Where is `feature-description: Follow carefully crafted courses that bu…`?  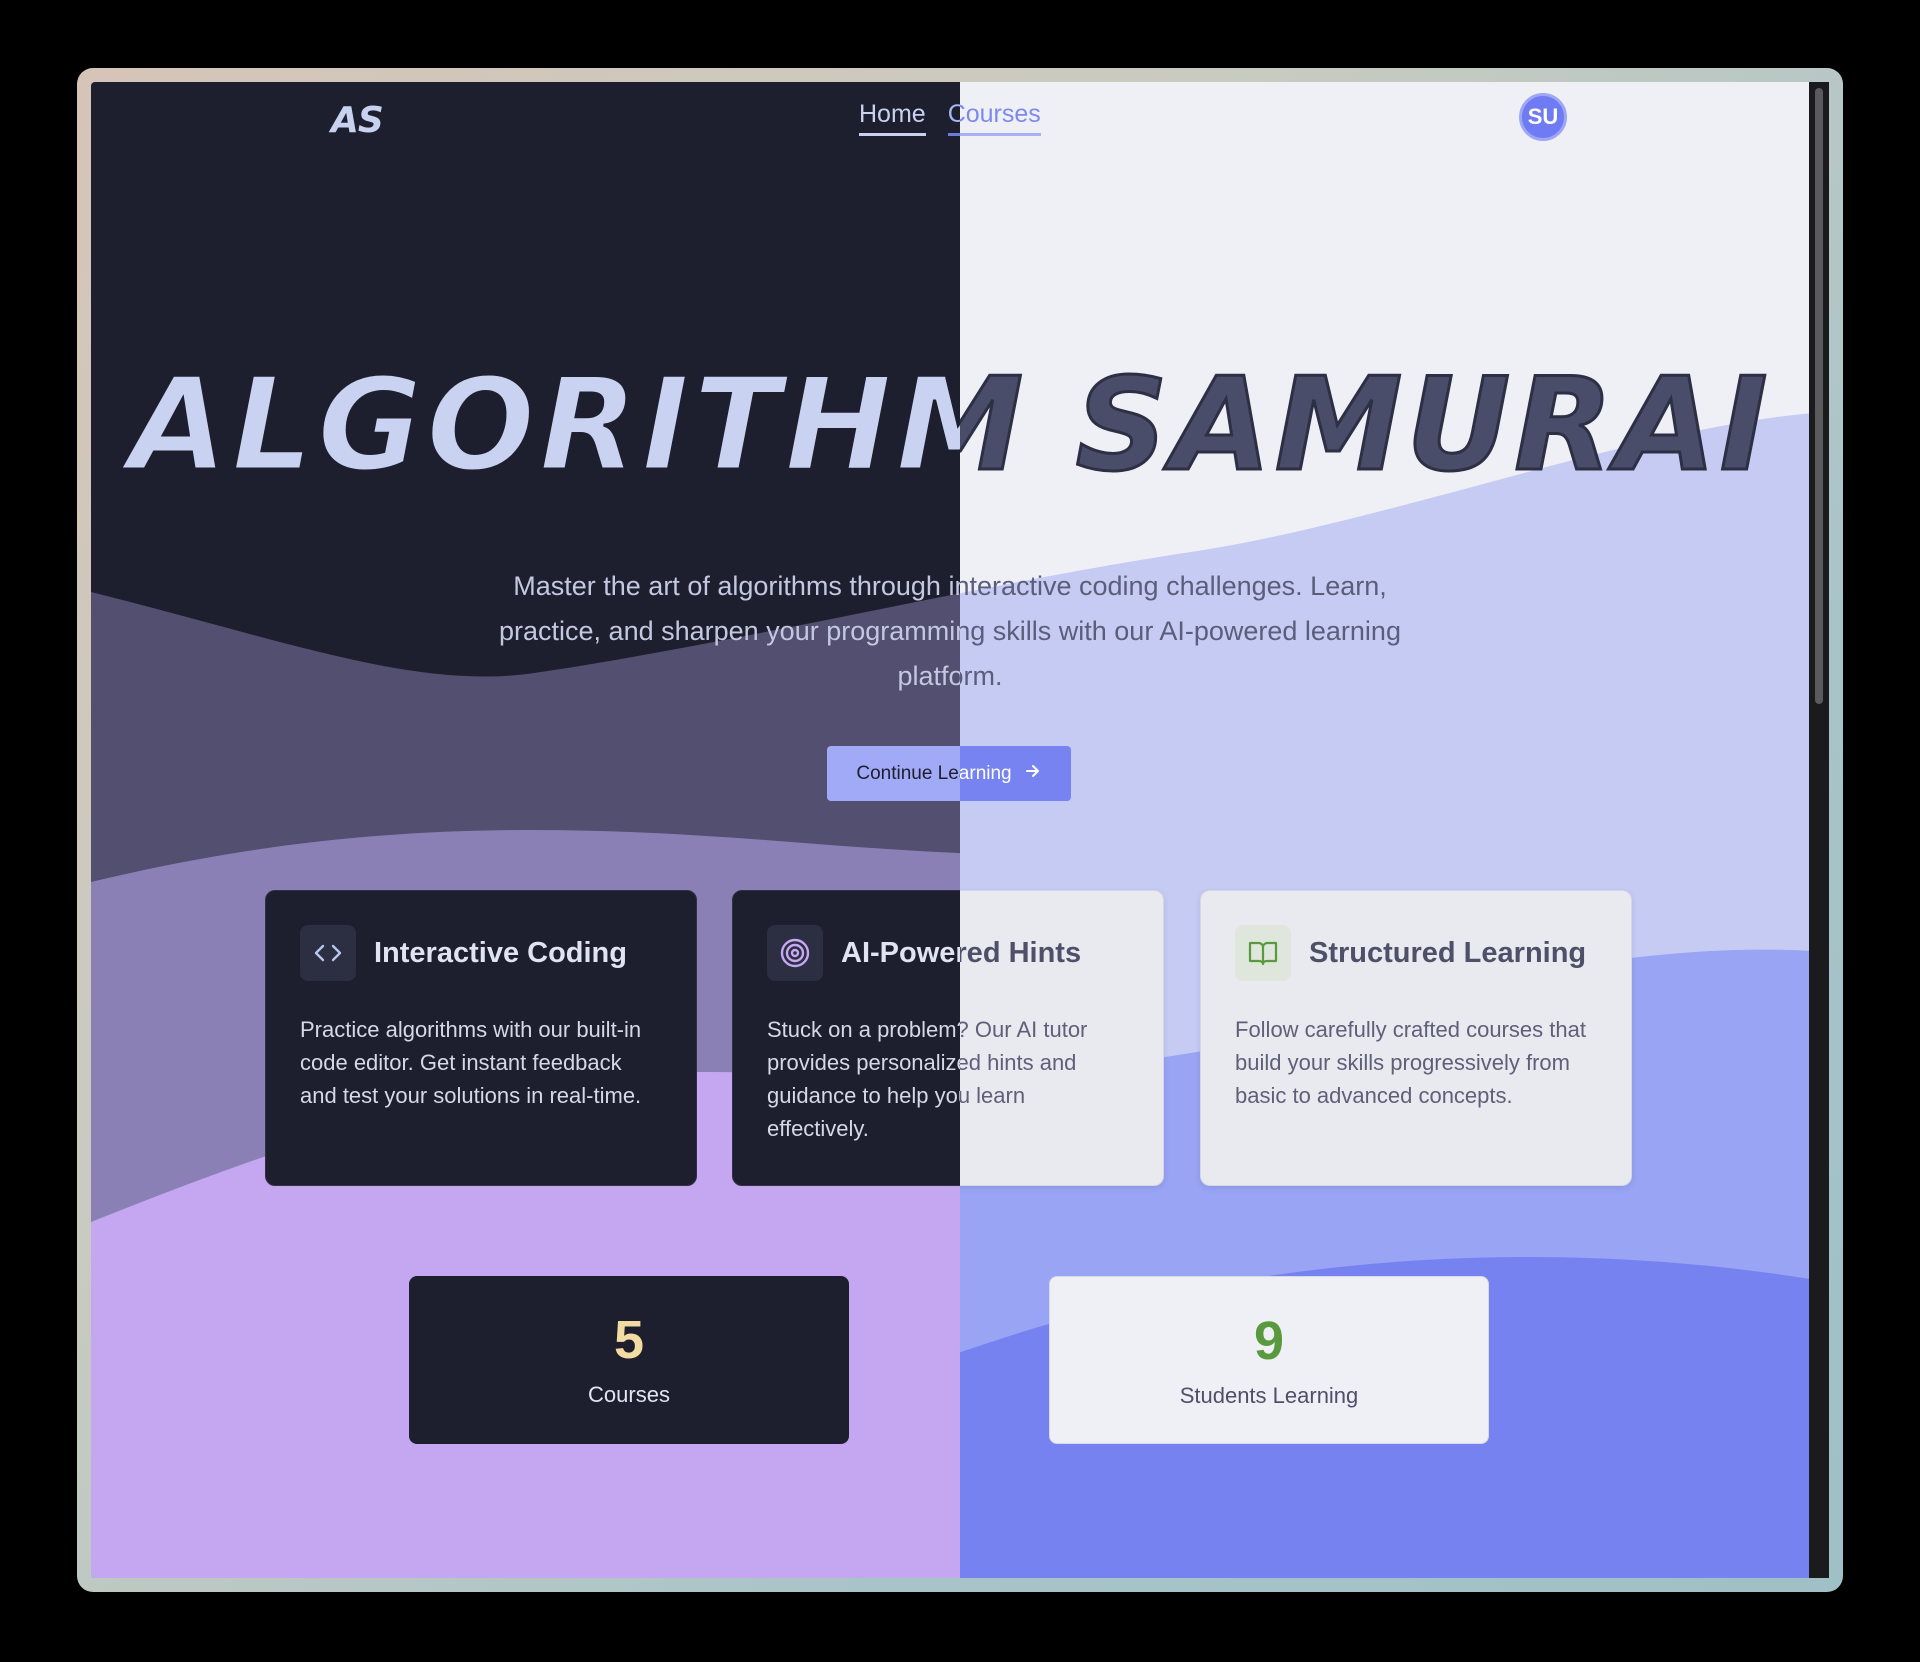 feature-description: Follow carefully crafted courses that bu… is located at coordinates (1410, 1062).